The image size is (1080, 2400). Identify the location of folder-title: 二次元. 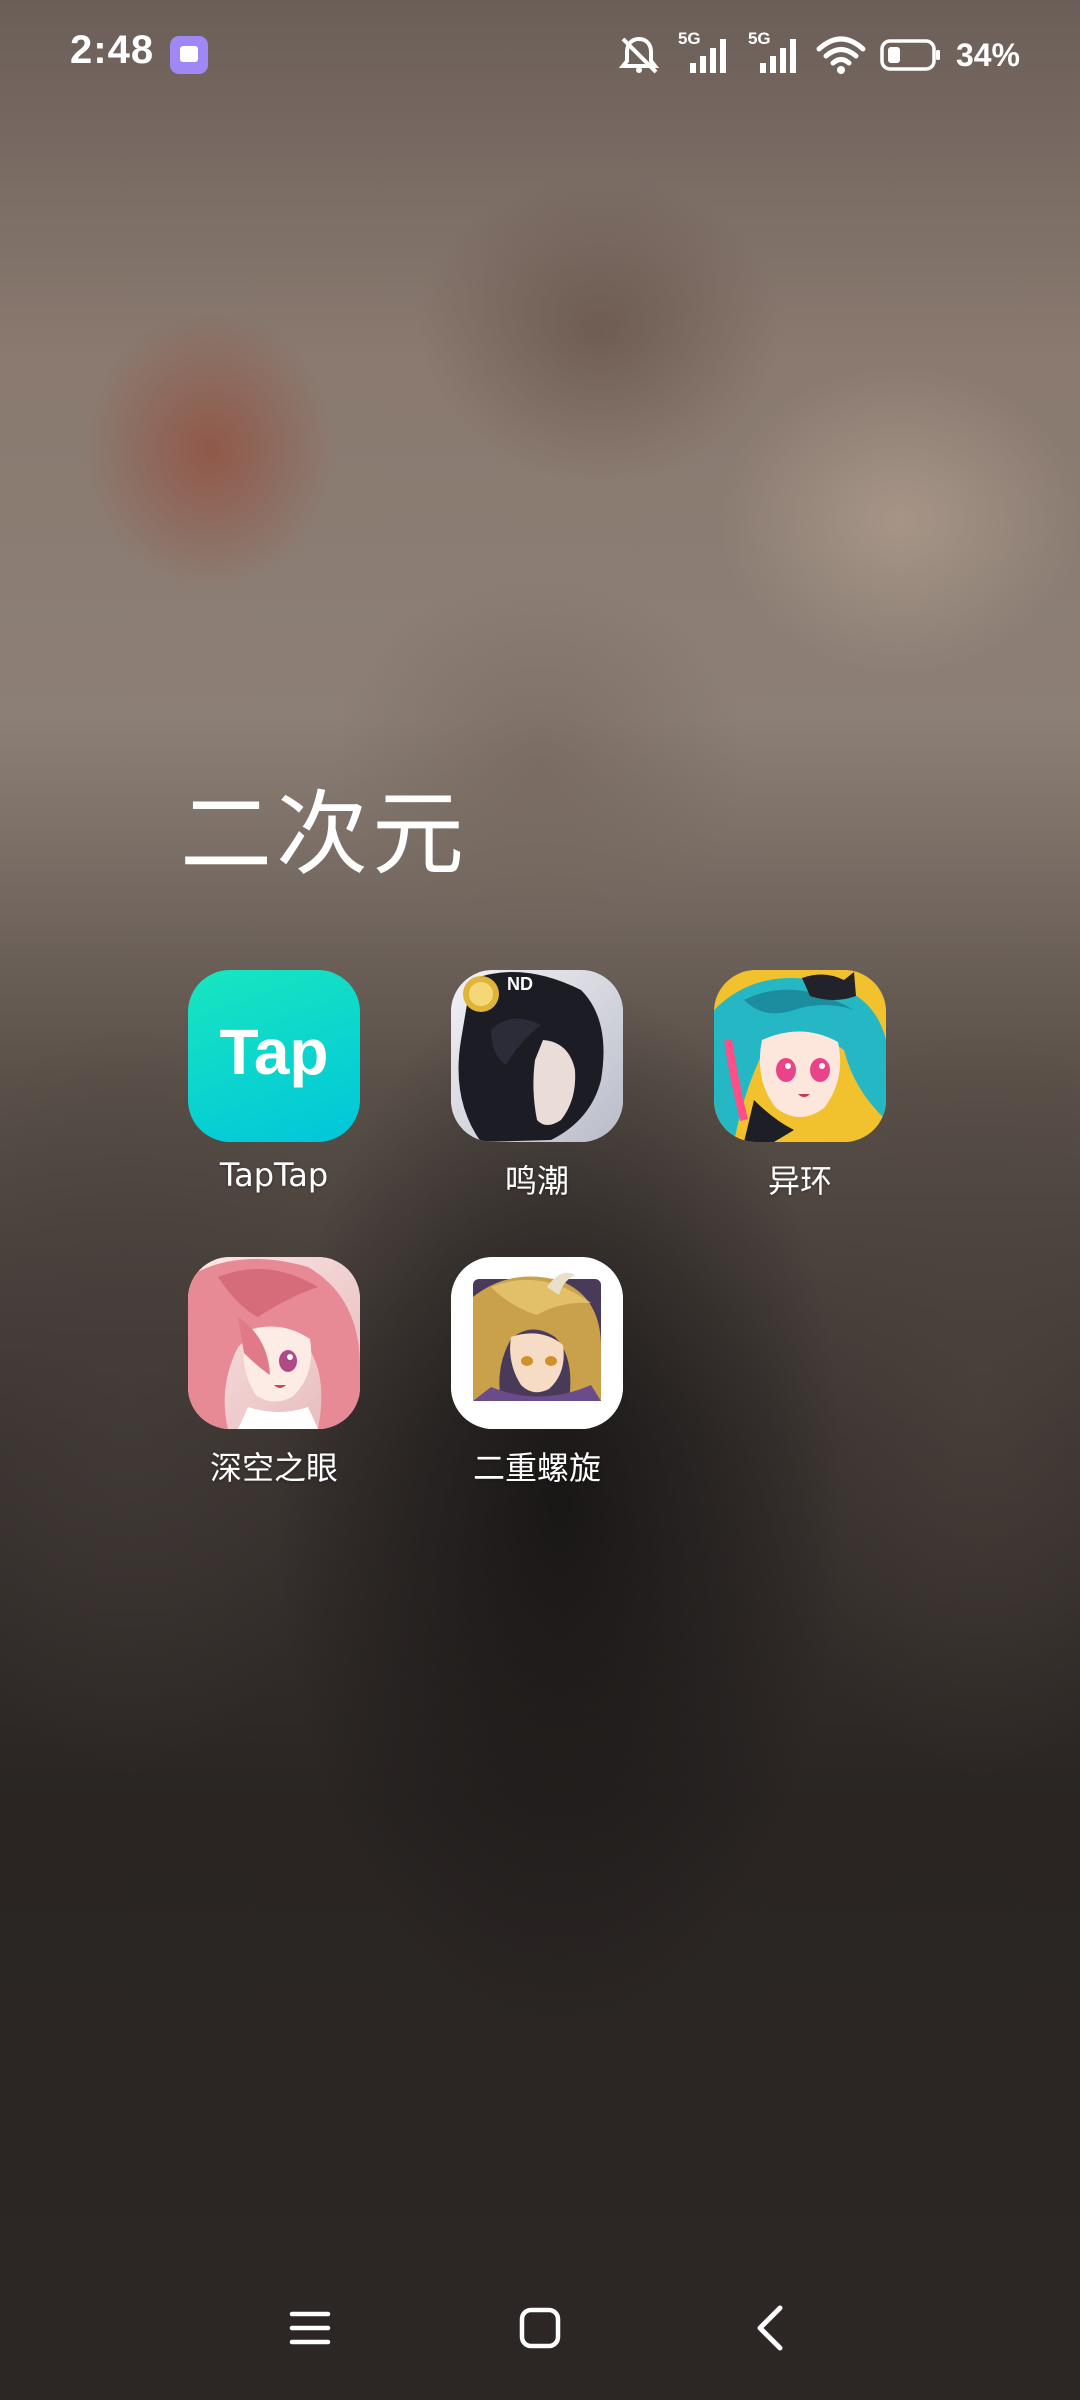
(324, 834).